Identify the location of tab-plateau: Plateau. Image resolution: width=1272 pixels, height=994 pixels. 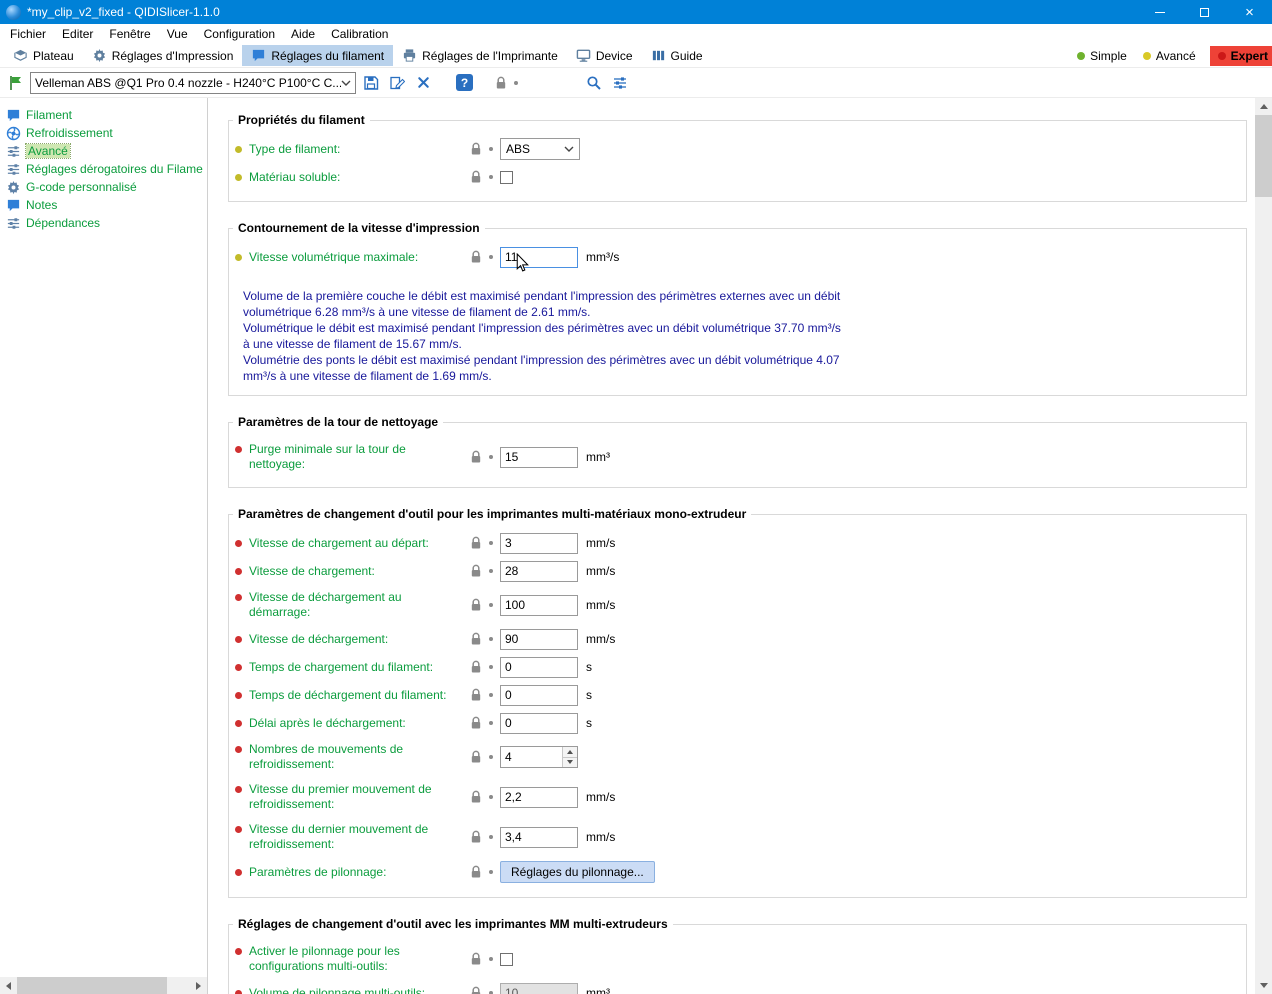
(43, 55).